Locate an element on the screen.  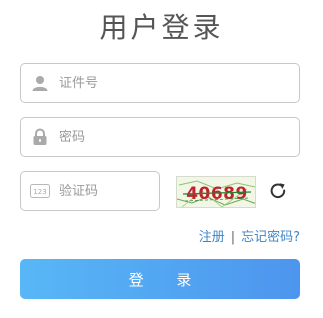
id-number-input is located at coordinates (179, 83).